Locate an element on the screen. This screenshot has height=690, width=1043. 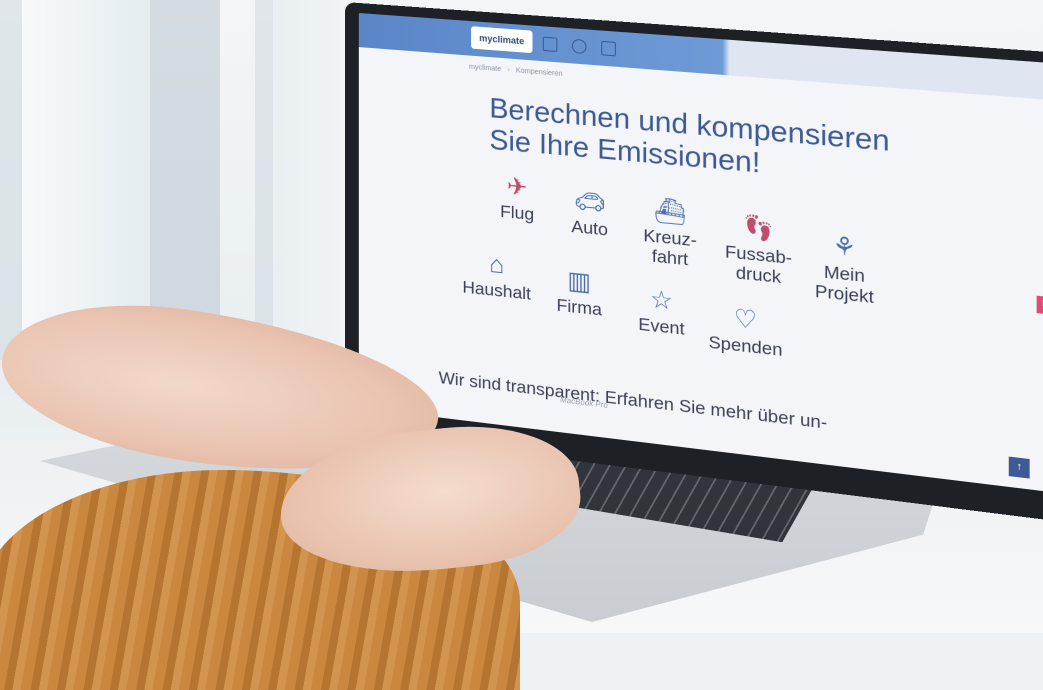
scroll-top-button: ↑ is located at coordinates (1019, 467).